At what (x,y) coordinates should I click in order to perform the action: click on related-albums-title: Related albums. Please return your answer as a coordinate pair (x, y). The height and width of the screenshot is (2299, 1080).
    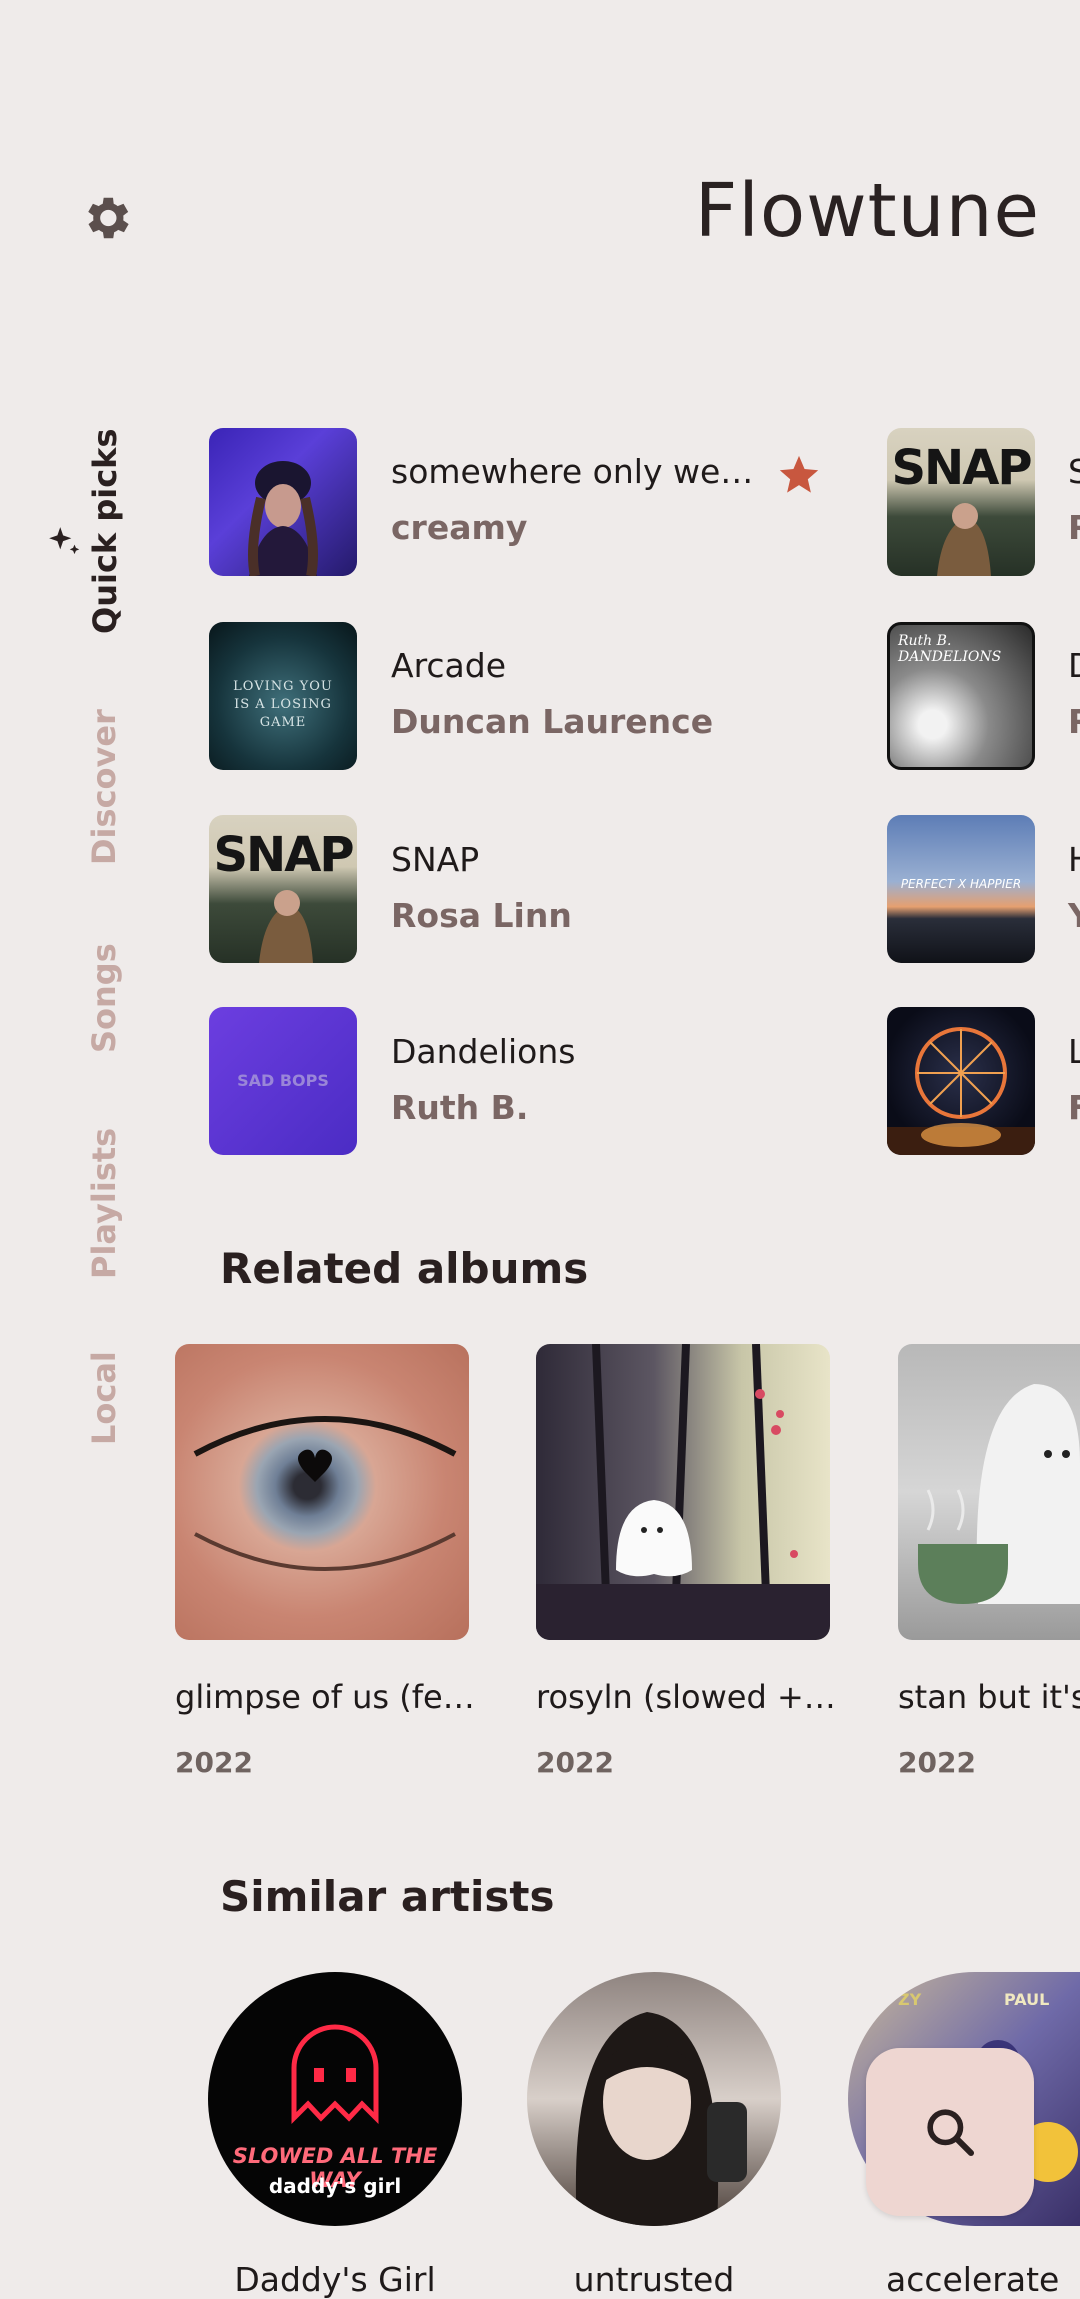
    Looking at the image, I should click on (404, 1268).